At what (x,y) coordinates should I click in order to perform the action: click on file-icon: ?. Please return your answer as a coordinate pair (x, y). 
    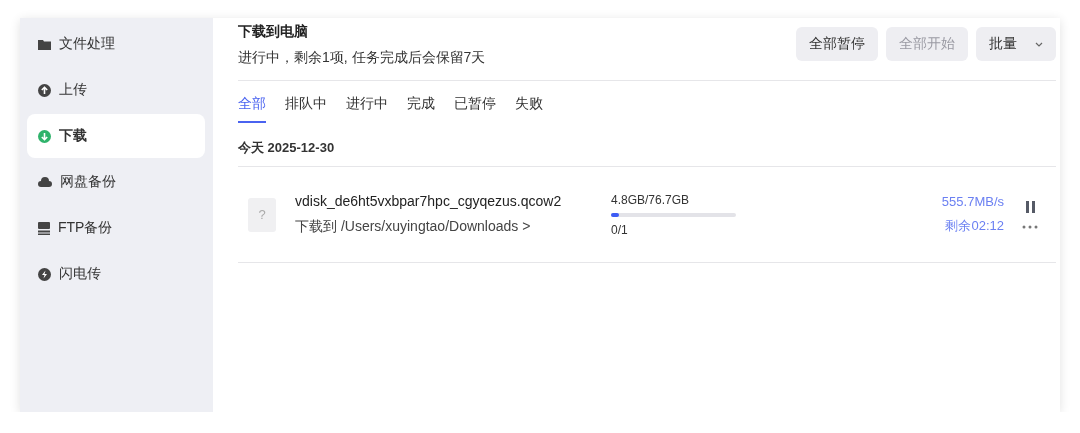
    Looking at the image, I should click on (262, 214).